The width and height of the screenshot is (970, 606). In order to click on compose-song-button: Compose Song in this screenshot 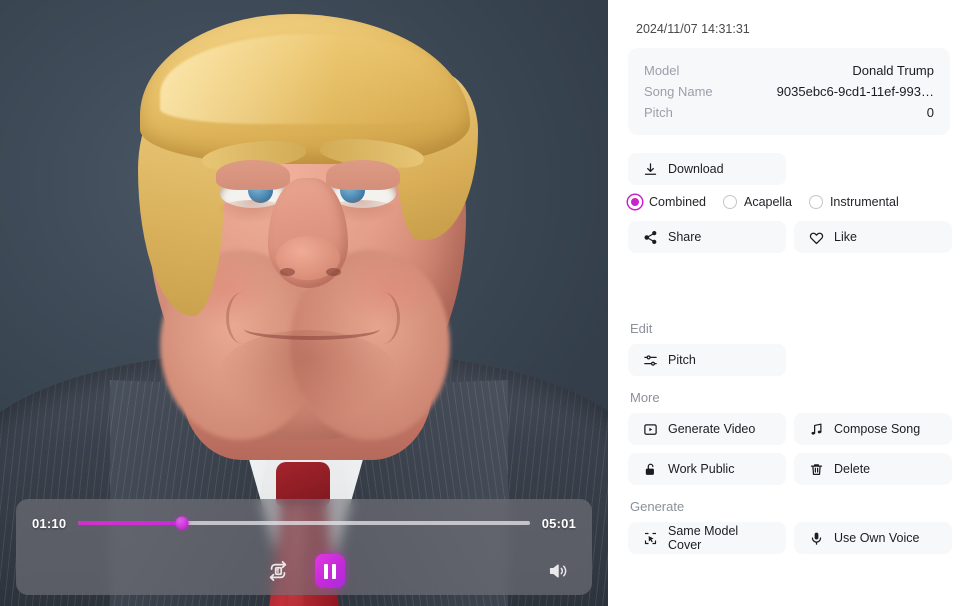, I will do `click(873, 429)`.